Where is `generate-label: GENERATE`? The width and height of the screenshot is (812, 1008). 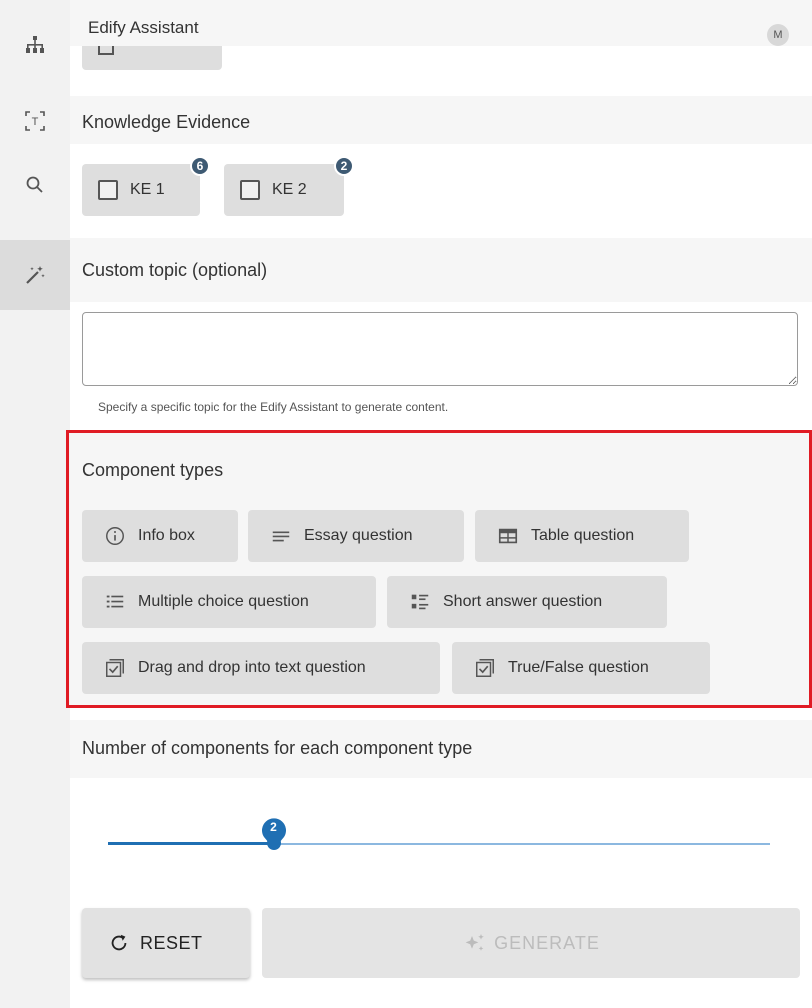 generate-label: GENERATE is located at coordinates (547, 942).